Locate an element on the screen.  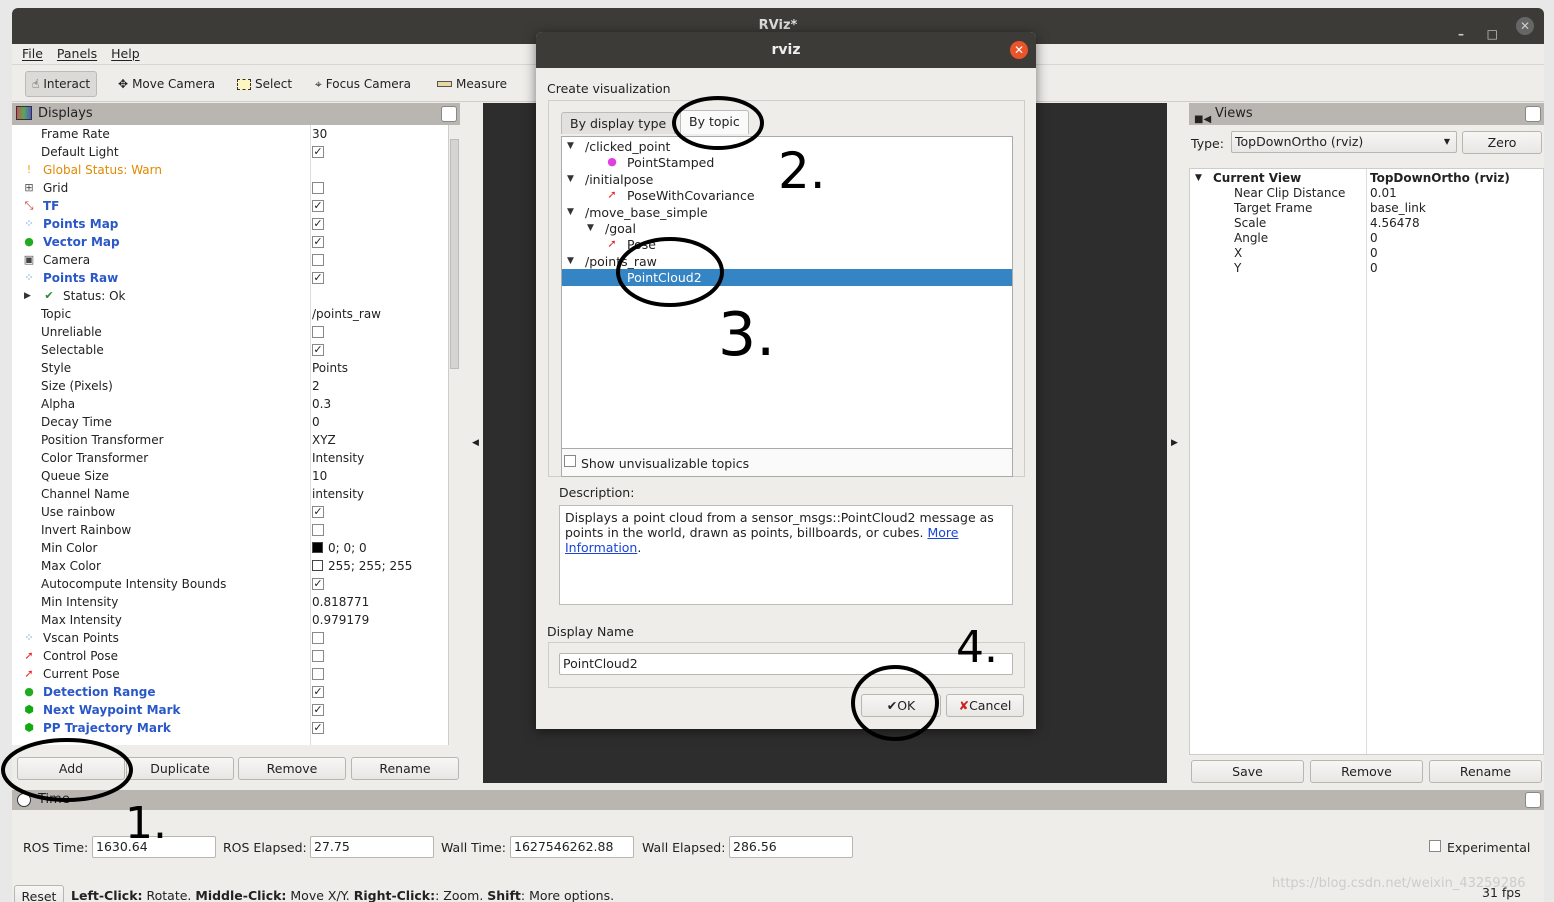
remove-view-button: Remove is located at coordinates (1366, 771).